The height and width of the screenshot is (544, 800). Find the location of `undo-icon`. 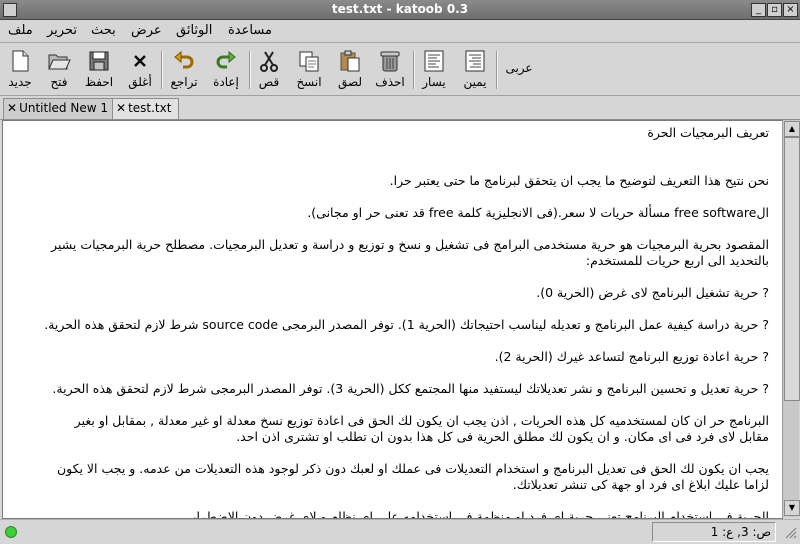

undo-icon is located at coordinates (184, 61).